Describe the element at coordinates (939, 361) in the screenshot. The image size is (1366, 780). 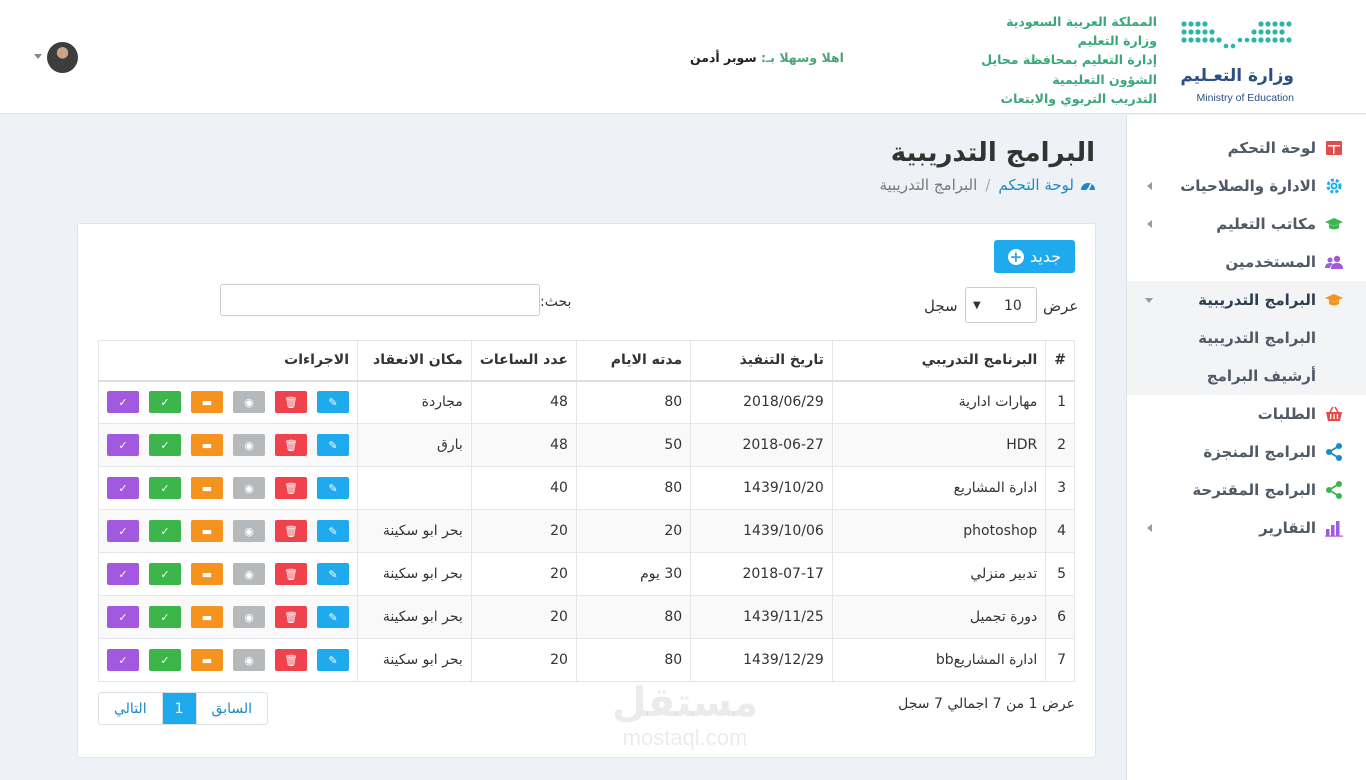
I see `column-header-program: البرنامج التدريبي` at that location.